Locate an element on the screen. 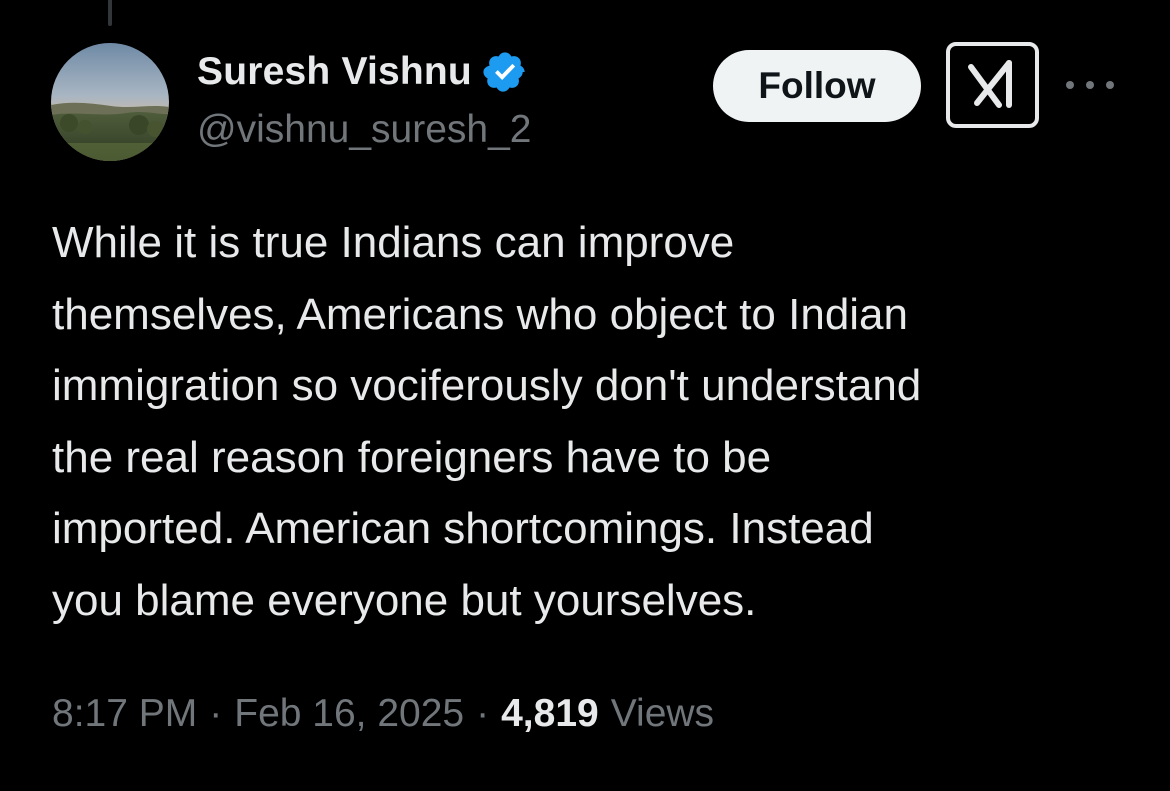  post-text-line: you blame everyone but yourselves. is located at coordinates (404, 600).